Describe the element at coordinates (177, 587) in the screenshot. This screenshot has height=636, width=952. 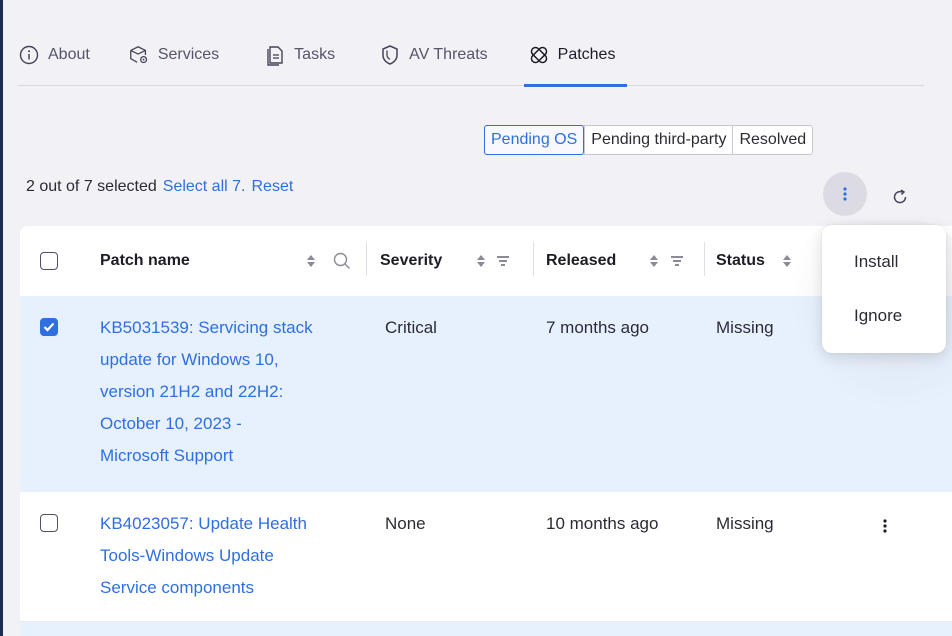
I see `patch-name-line: Service components` at that location.